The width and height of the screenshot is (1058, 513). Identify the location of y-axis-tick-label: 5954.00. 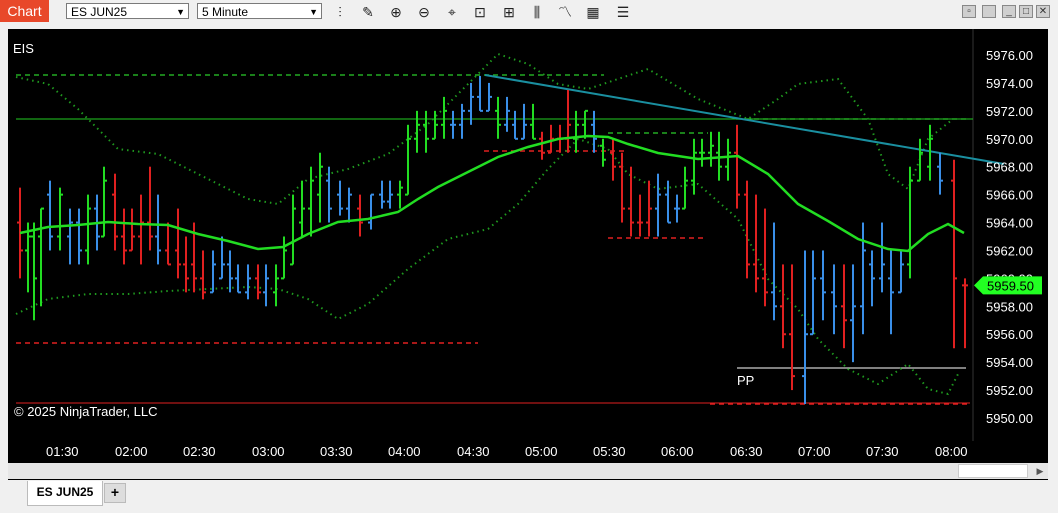
(1009, 362).